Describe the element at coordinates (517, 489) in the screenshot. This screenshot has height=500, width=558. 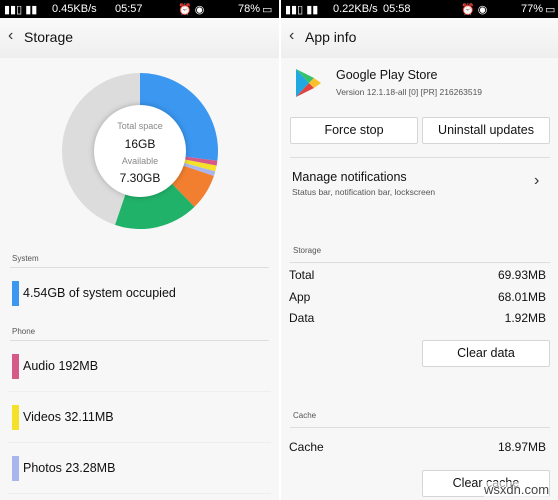
I see `watermark: wsxdn.com` at that location.